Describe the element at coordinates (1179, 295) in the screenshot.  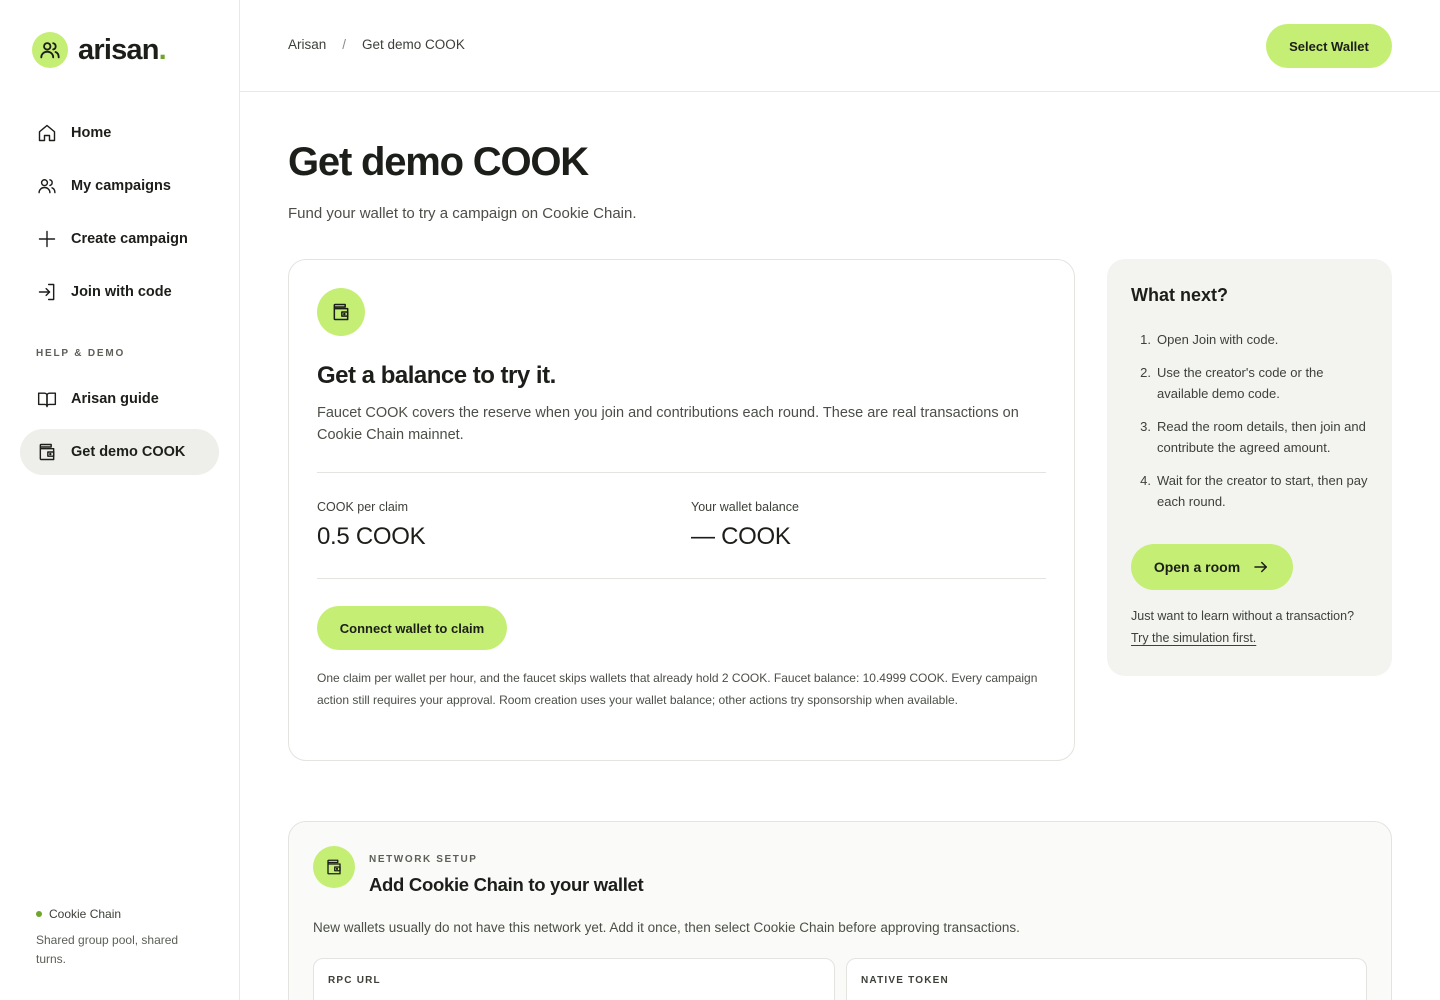
I see `what-next-title: What next?` at that location.